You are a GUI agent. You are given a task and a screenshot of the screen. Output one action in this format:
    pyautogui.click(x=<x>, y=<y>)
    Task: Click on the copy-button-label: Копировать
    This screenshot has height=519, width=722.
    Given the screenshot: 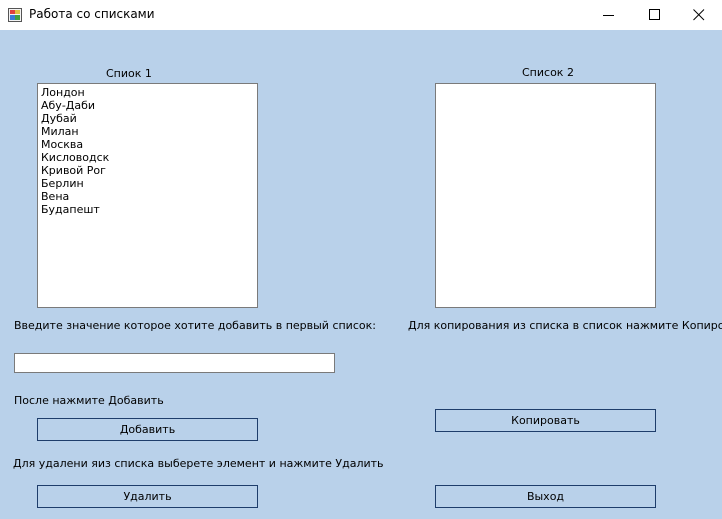 What is the action you would take?
    pyautogui.click(x=545, y=420)
    